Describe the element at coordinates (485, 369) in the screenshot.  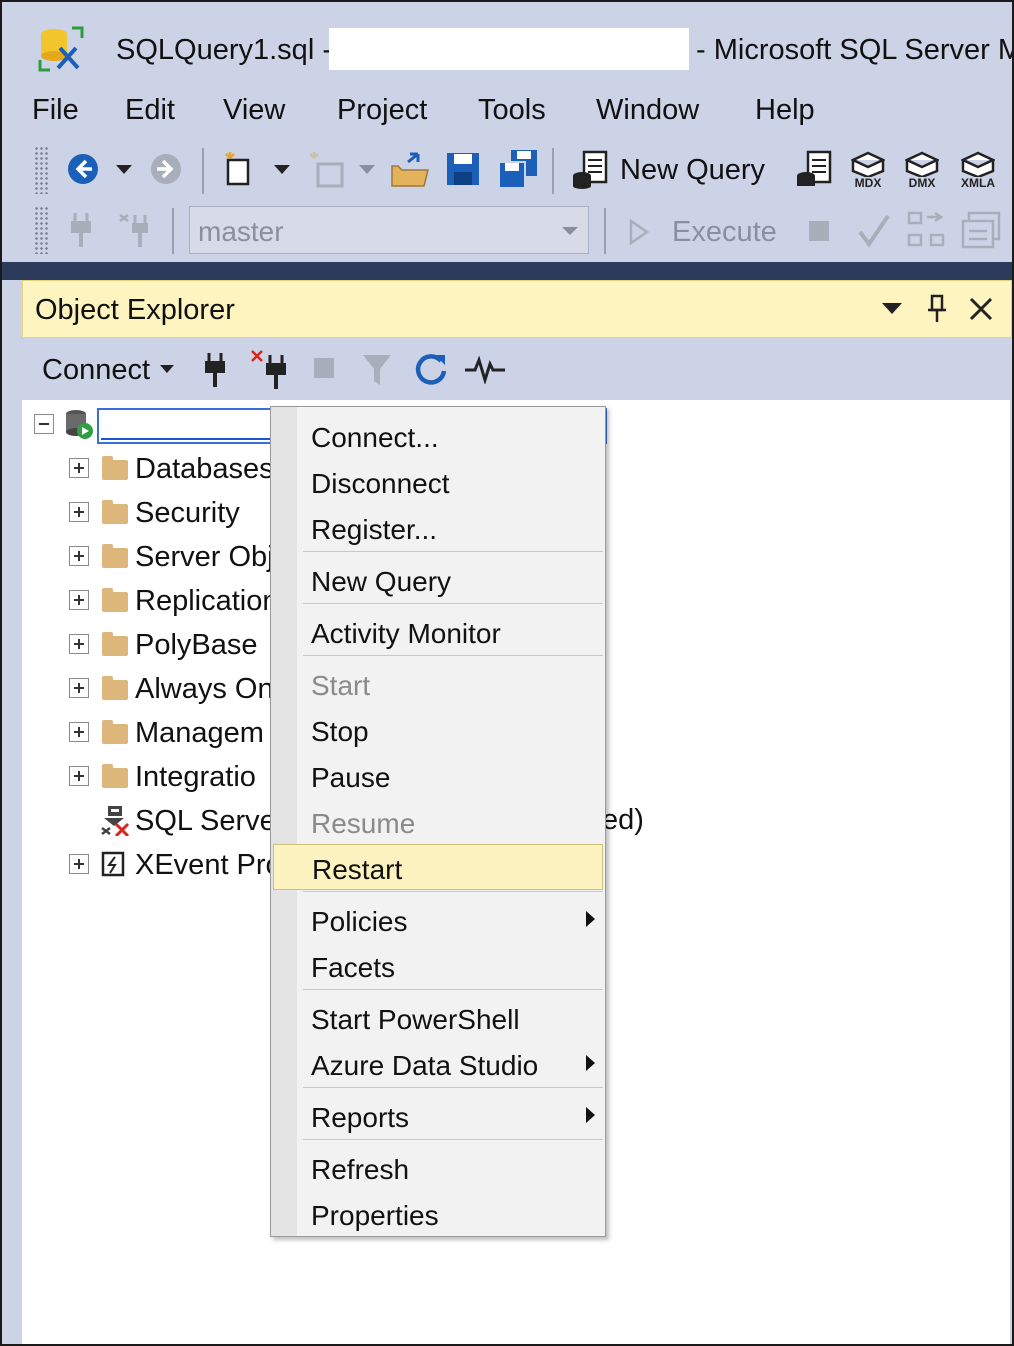
I see `activity-monitor-icon` at that location.